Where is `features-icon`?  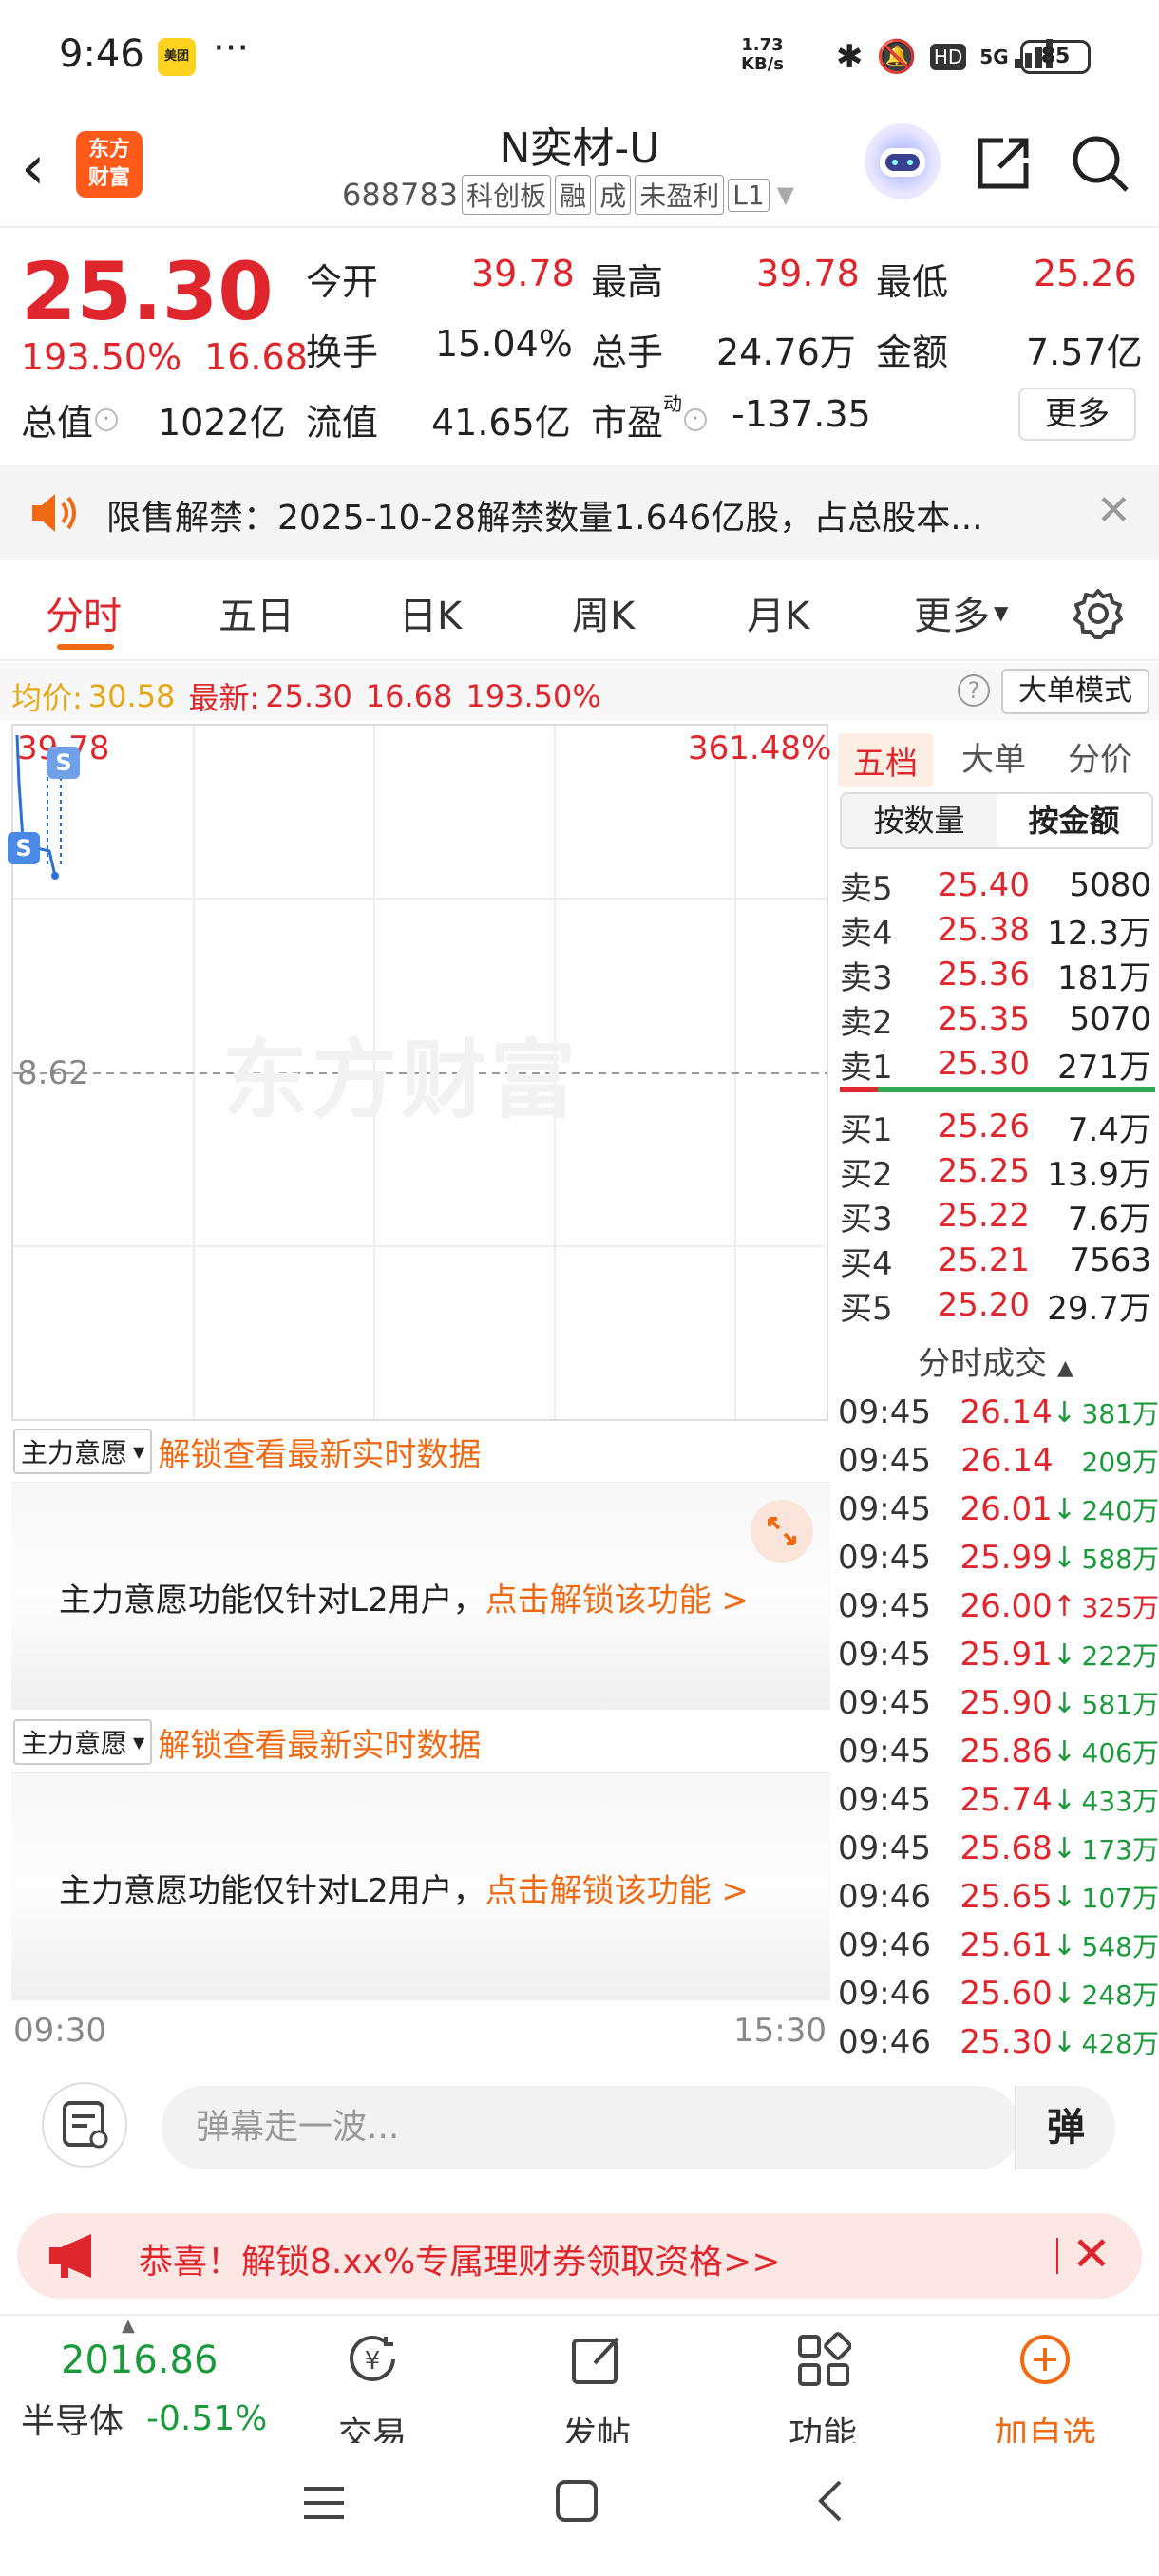 features-icon is located at coordinates (823, 2359).